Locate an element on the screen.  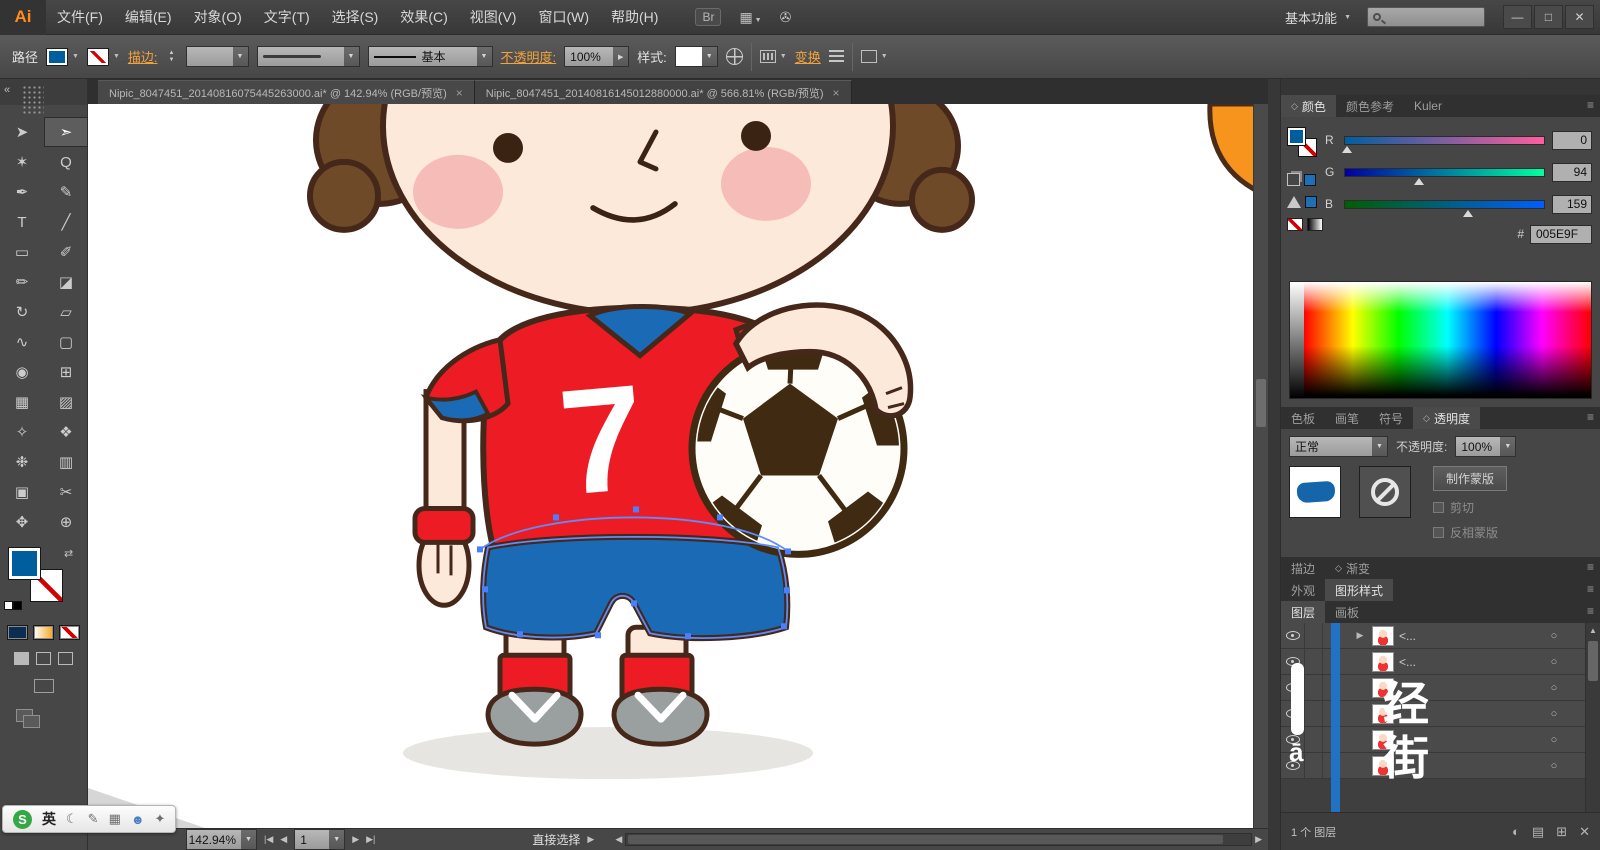
vertical-scrollbar is located at coordinates (1260, 466).